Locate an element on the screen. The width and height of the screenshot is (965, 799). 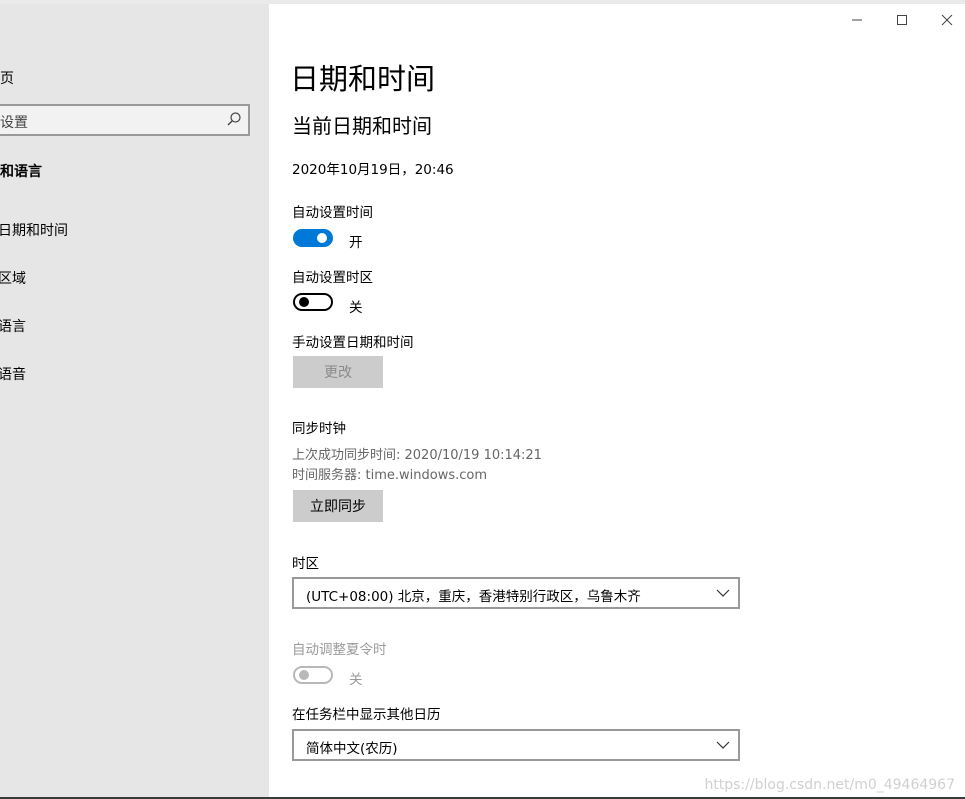
calendar-label: 在任务栏中显示其他日历 is located at coordinates (366, 715).